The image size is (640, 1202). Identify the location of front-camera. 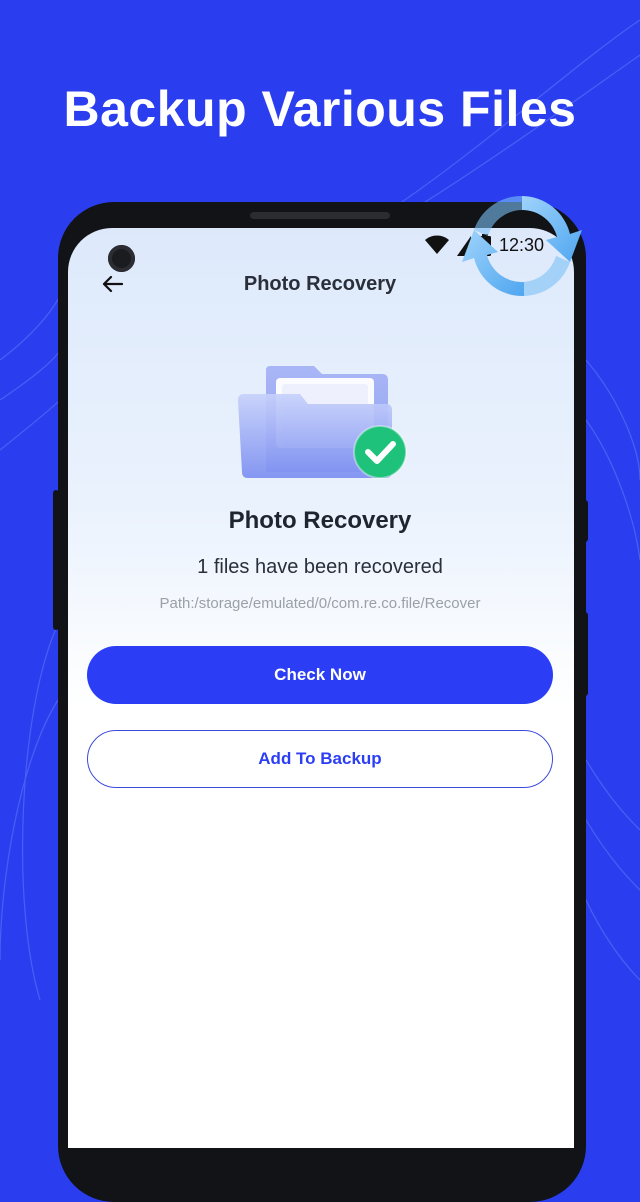
(121, 258).